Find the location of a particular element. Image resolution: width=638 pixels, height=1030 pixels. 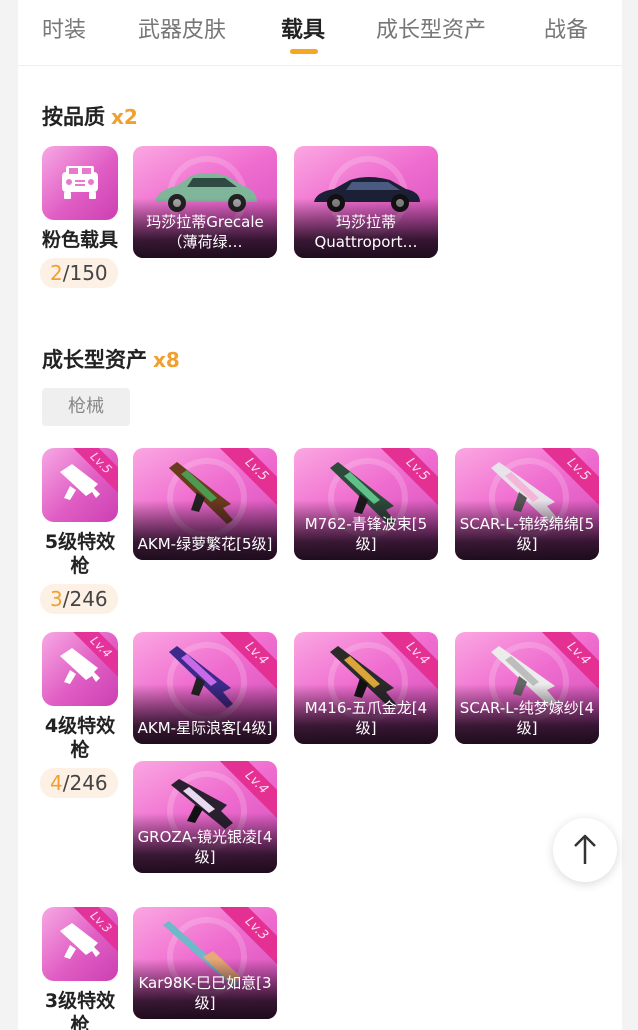

section-title-growth-assets: 成长型资产 x8 is located at coordinates (111, 359).